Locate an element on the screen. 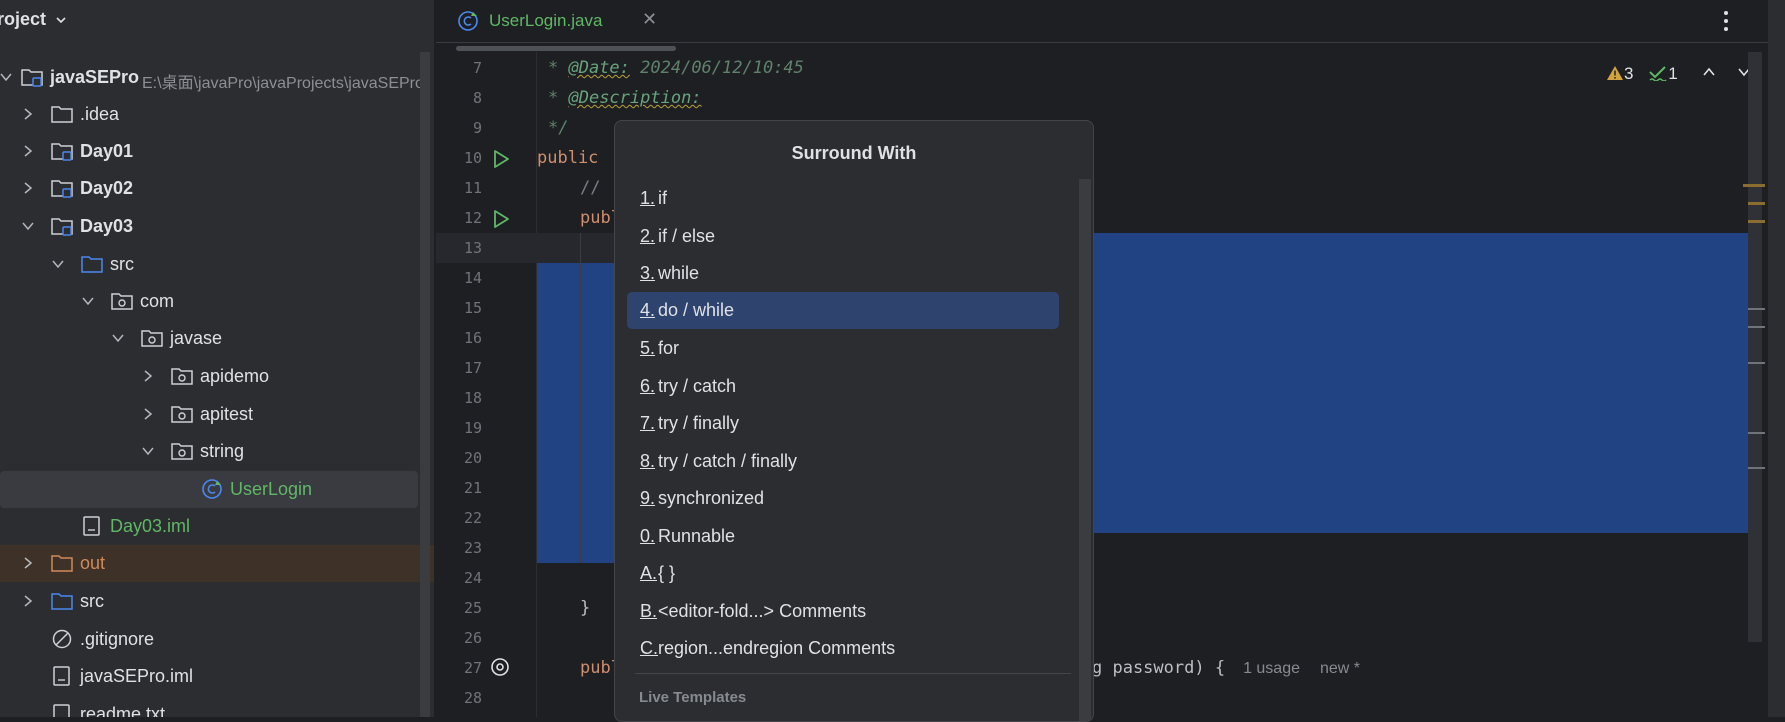 This screenshot has height=722, width=1785. java-class-icon is located at coordinates (468, 21).